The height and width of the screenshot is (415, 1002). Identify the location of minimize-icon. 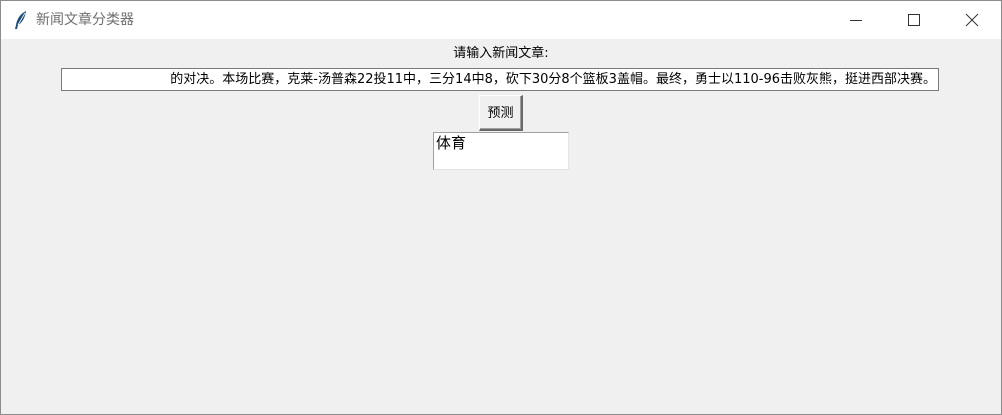
(856, 20).